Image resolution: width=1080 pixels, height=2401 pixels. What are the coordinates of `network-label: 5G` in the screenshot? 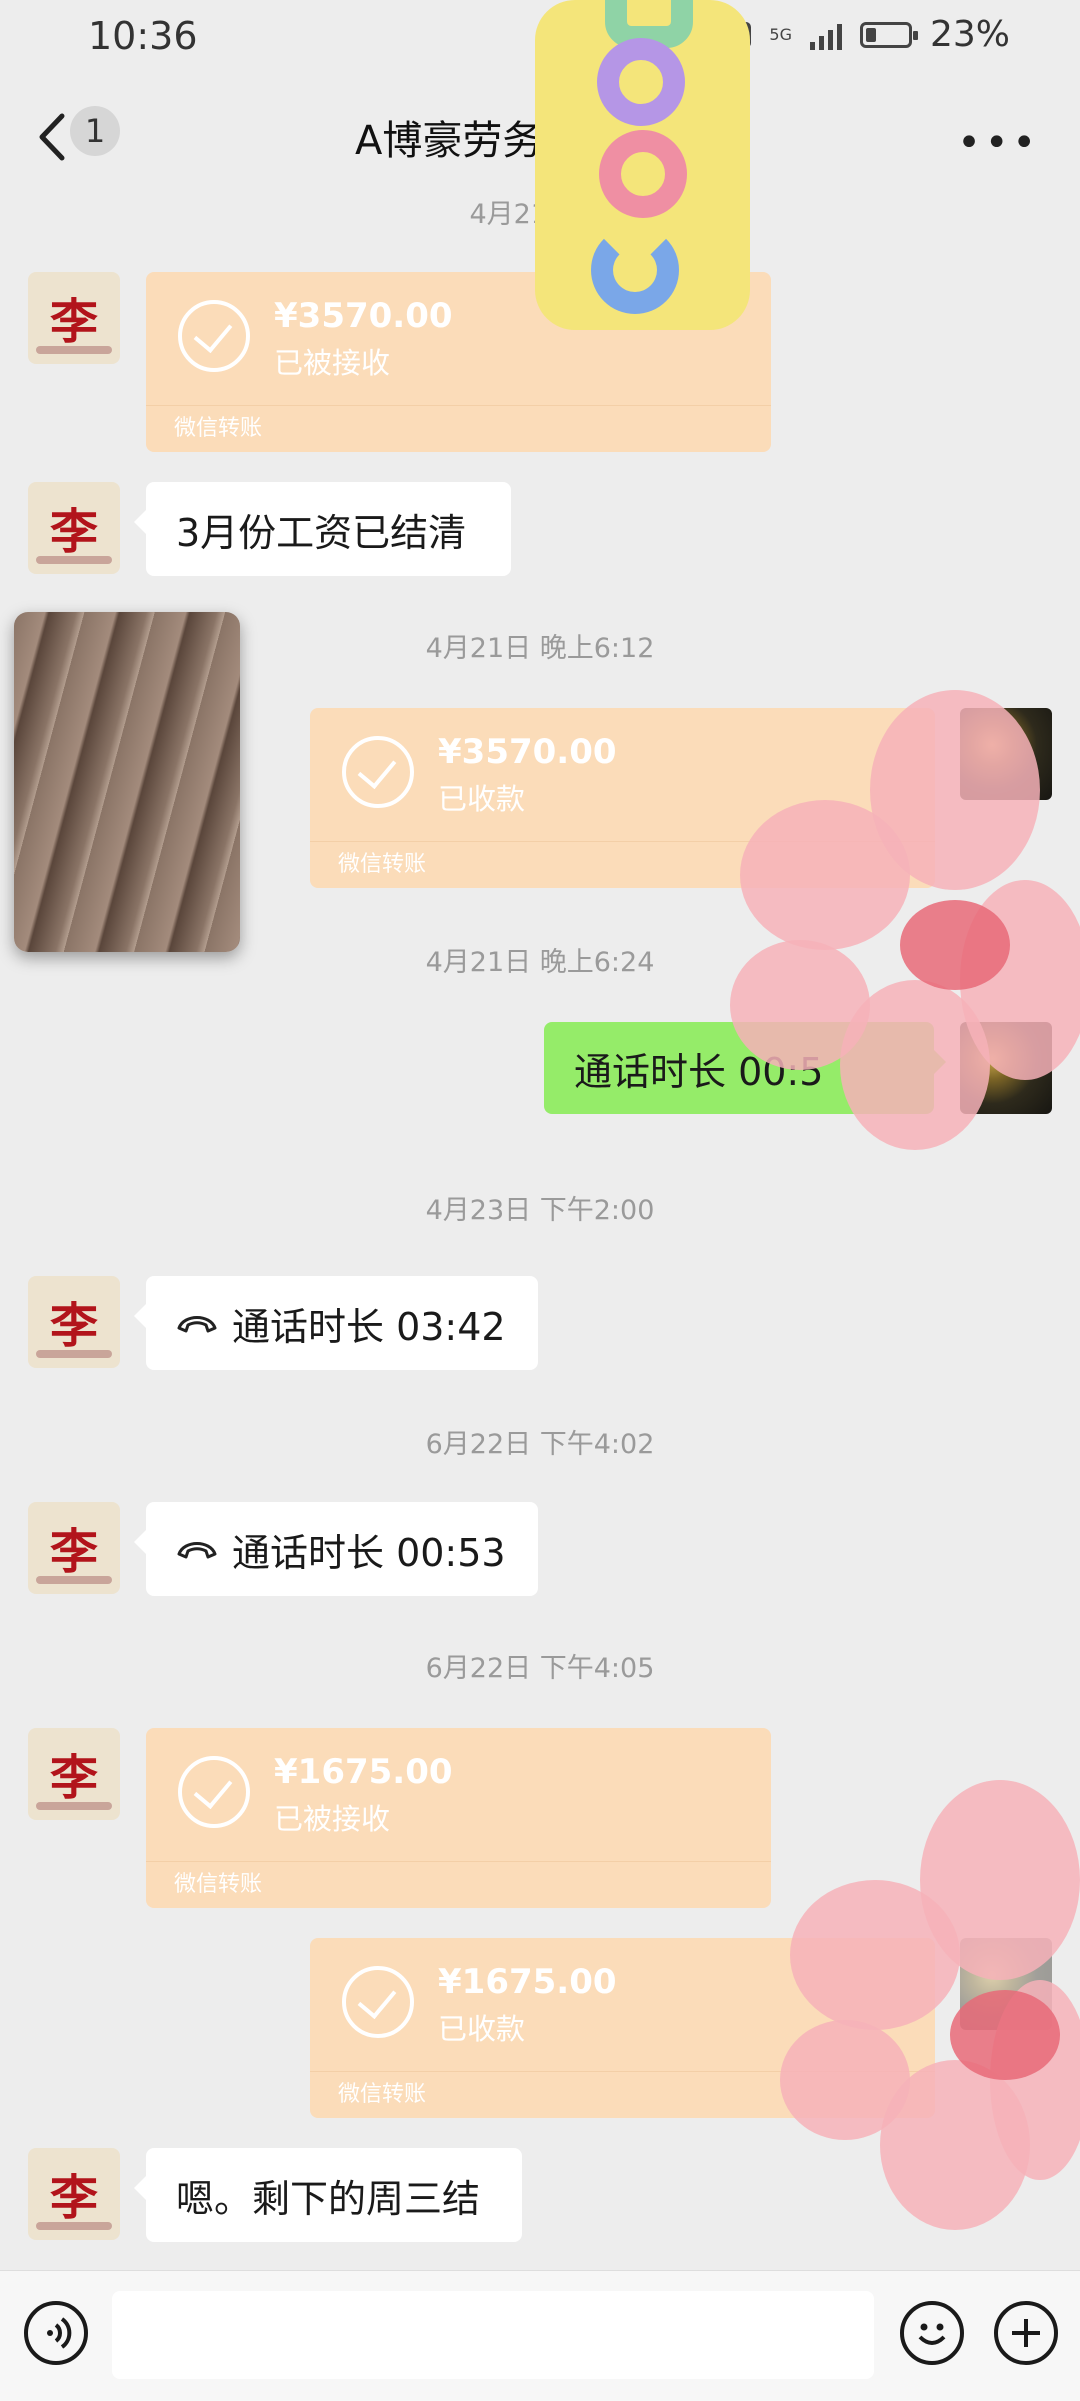 It's located at (780, 34).